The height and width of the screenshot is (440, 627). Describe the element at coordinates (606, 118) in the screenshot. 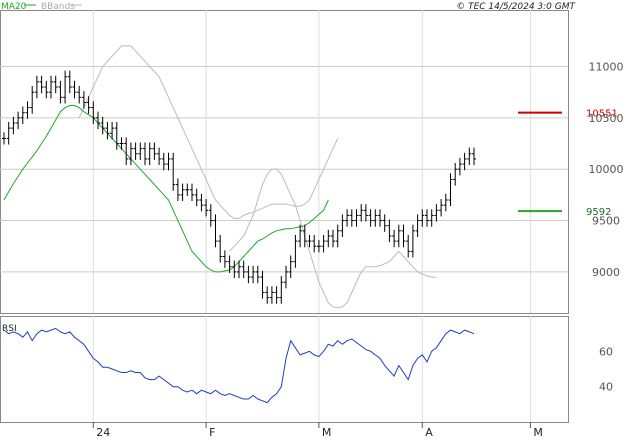

I see `y-tick-label: 10500` at that location.